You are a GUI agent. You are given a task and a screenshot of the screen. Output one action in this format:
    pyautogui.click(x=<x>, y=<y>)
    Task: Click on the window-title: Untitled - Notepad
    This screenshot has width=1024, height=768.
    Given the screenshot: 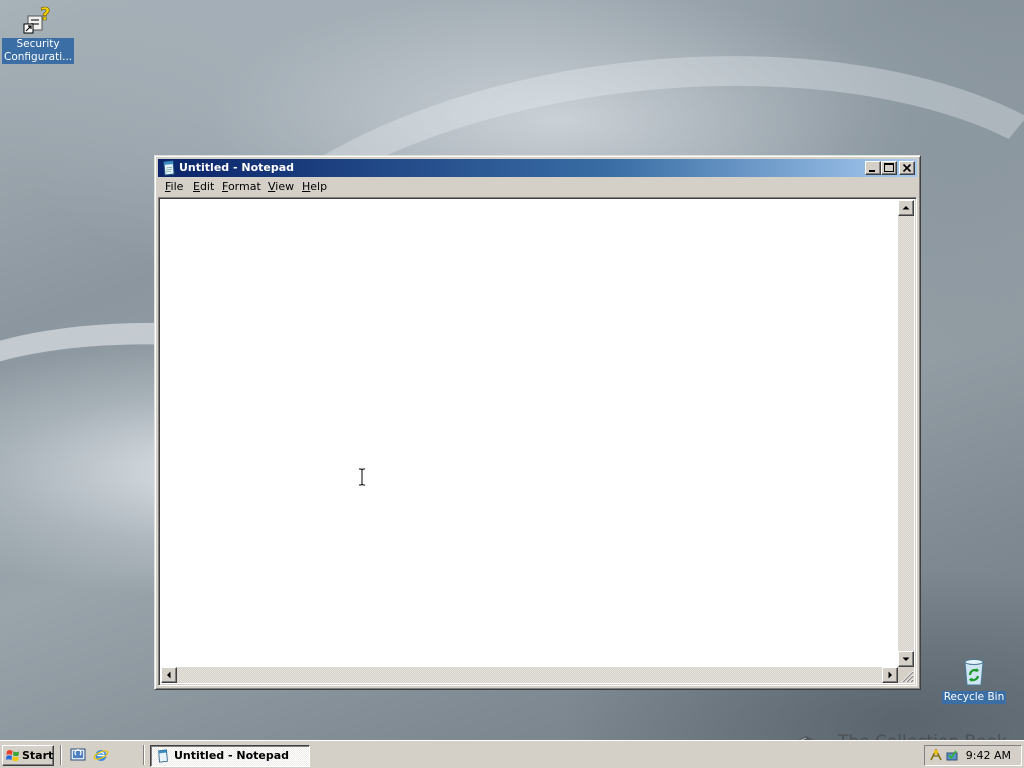 What is the action you would take?
    pyautogui.click(x=237, y=167)
    